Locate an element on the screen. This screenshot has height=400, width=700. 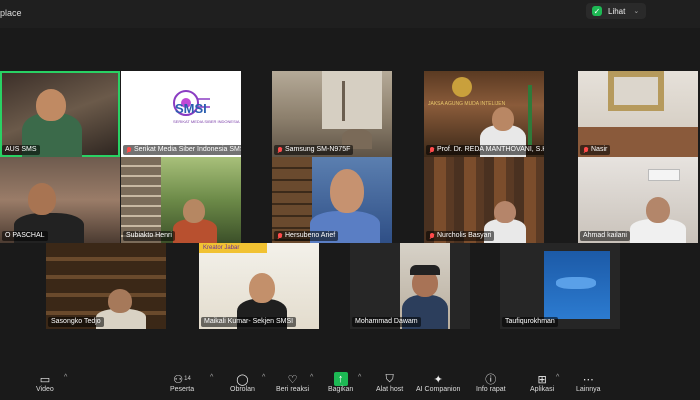
apps-label: Aplikasi is located at coordinates (542, 389).